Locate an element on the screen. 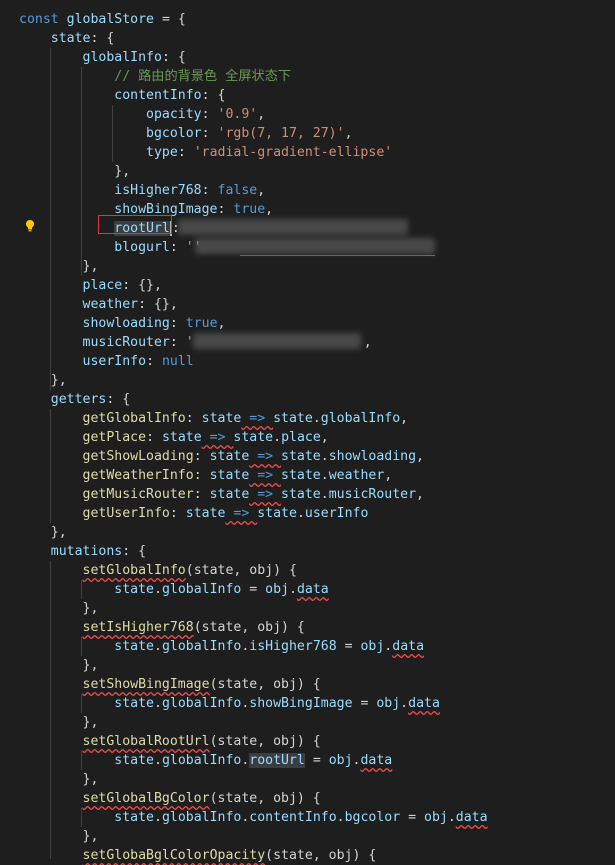 Image resolution: width=615 pixels, height=865 pixels. editor-gutter is located at coordinates (9, 429).